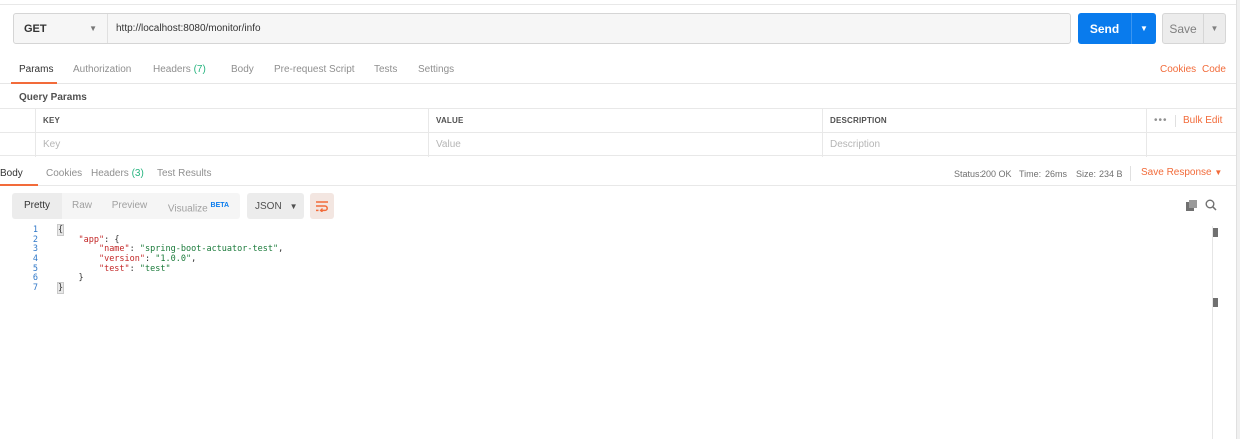 This screenshot has height=439, width=1240. Describe the element at coordinates (35, 249) in the screenshot. I see `line-number: 3` at that location.